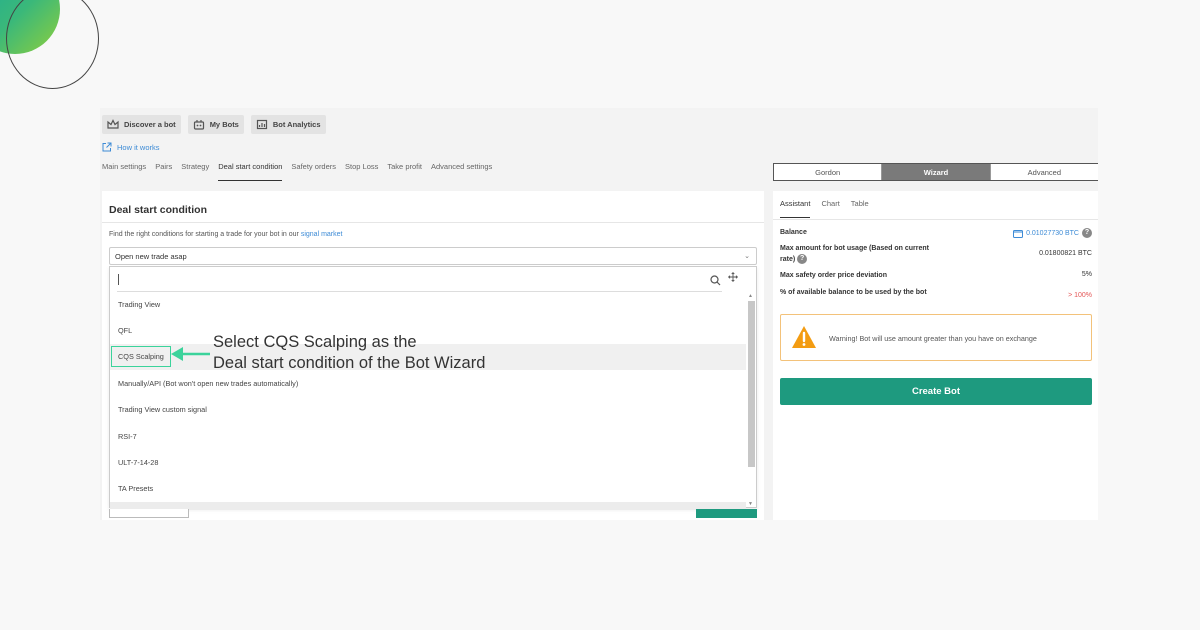  I want to click on option-trading-view: Trading View, so click(428, 304).